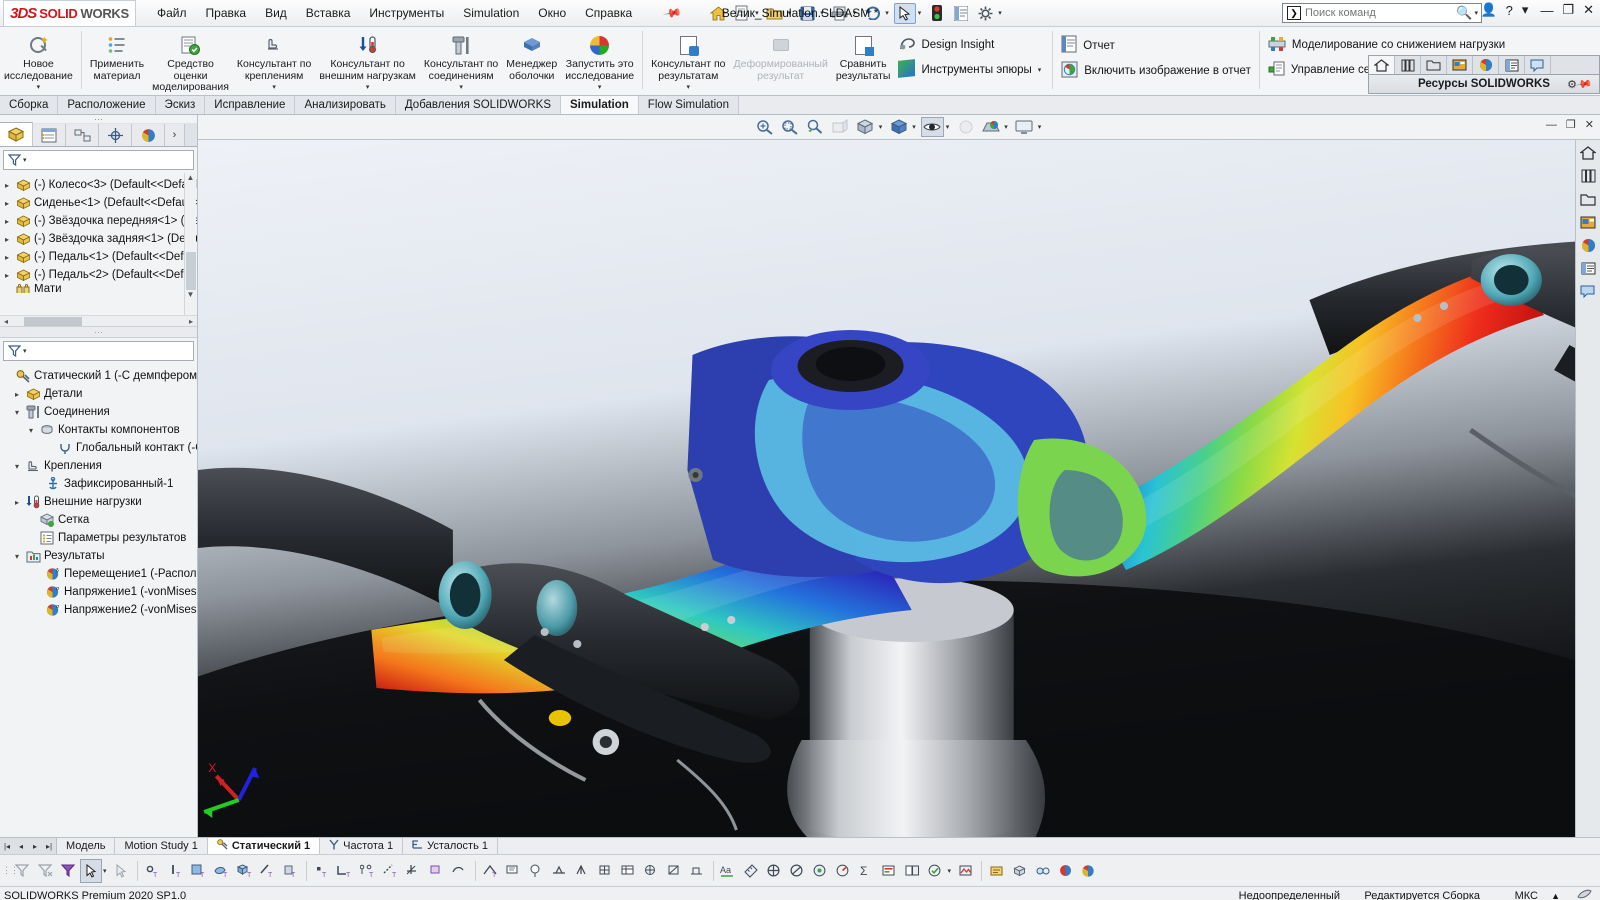 The image size is (1600, 900). I want to click on select-surface-finish-icon, so click(583, 871).